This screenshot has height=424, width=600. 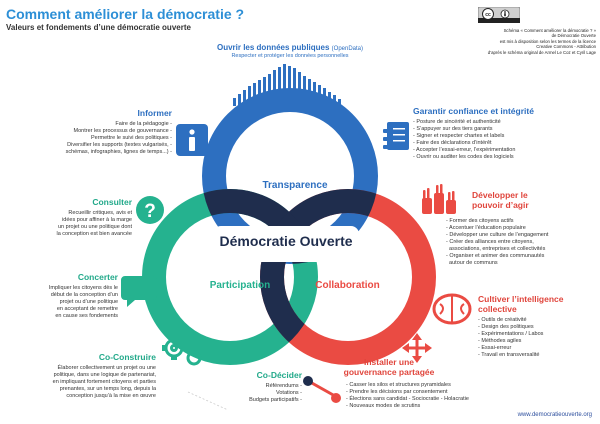 What do you see at coordinates (295, 185) in the screenshot?
I see `transparence-label: Transparence` at bounding box center [295, 185].